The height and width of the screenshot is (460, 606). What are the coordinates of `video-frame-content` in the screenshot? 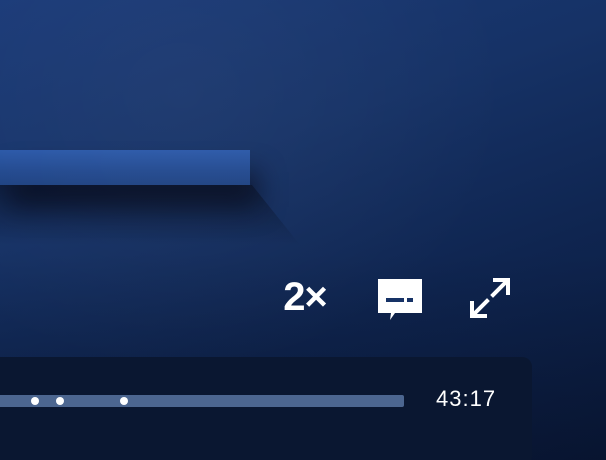 It's located at (125, 167).